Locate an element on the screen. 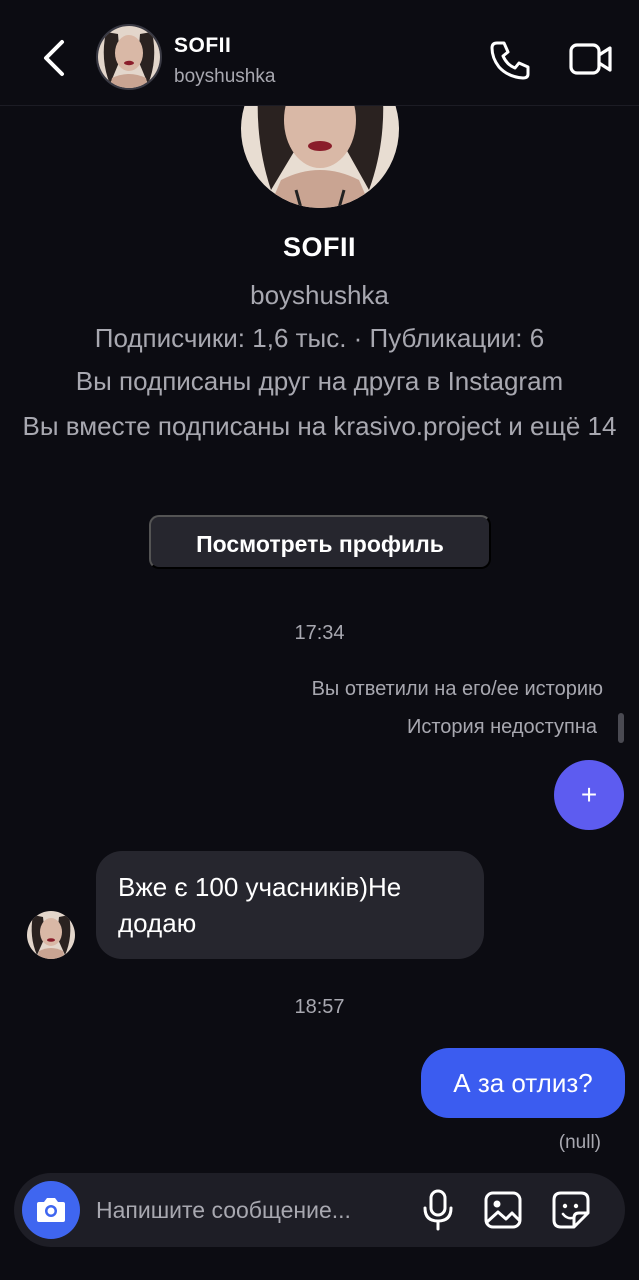  gallery-icon is located at coordinates (503, 1210).